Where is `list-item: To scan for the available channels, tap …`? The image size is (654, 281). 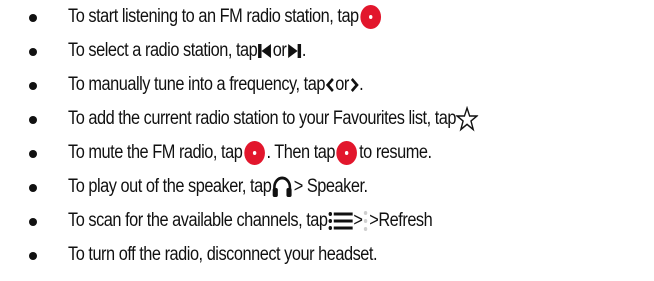
list-item: To scan for the available channels, tap … is located at coordinates (327, 221).